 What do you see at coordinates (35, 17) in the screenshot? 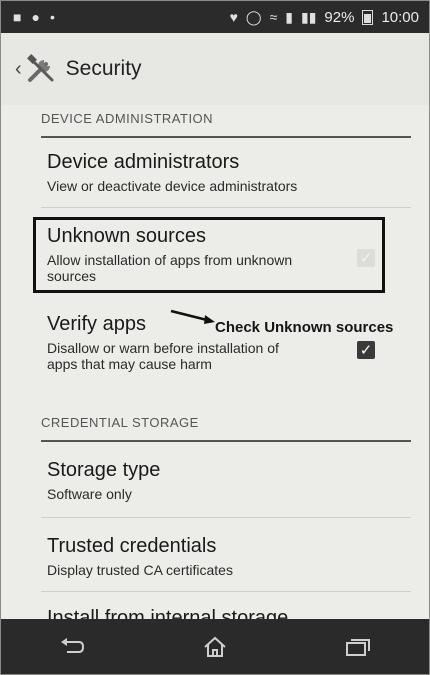
I see `notification-icon: ●` at bounding box center [35, 17].